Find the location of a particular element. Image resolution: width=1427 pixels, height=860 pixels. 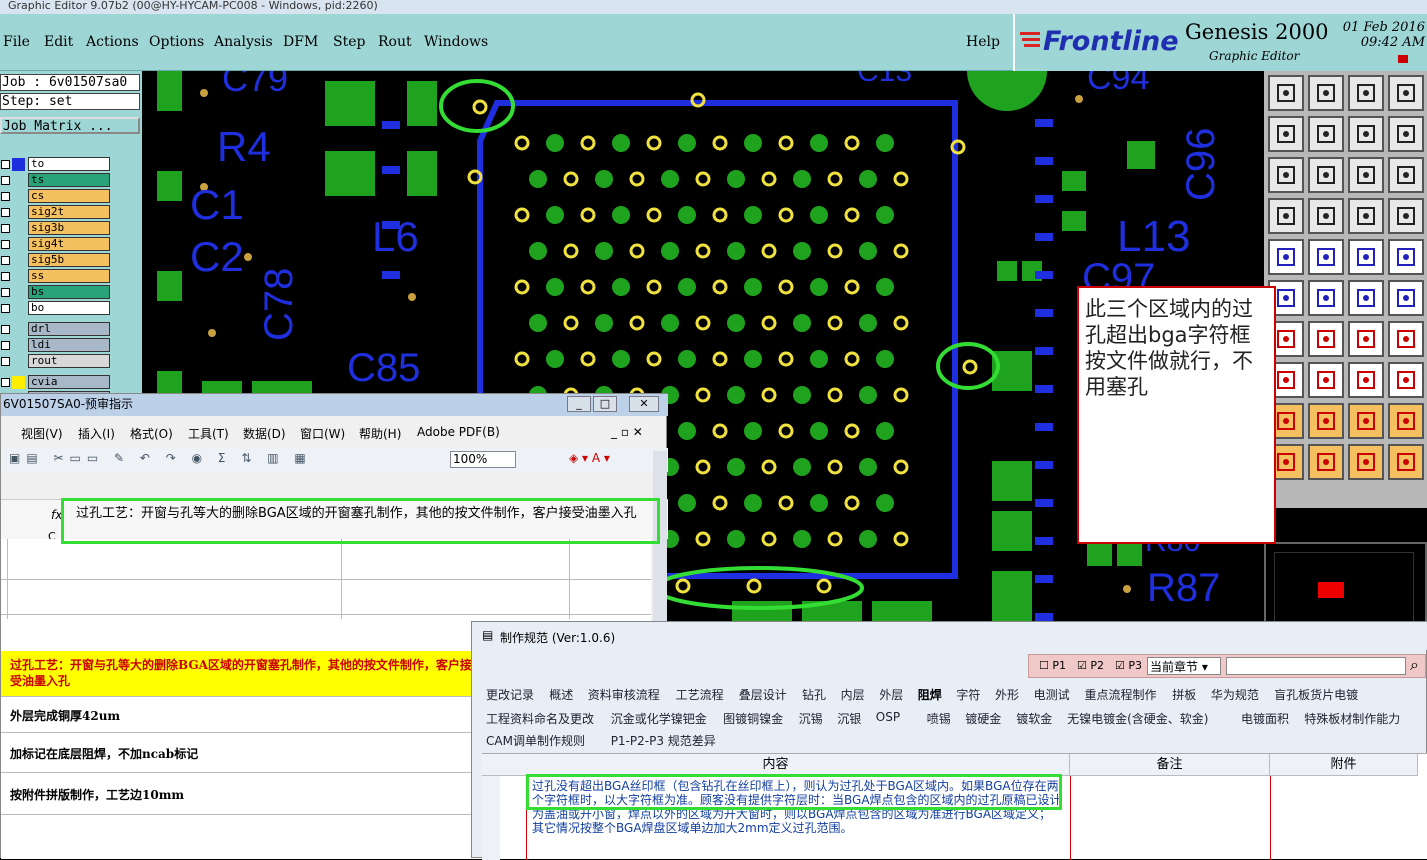

spec-tab: 沉金或化学镍钯金 is located at coordinates (659, 718).